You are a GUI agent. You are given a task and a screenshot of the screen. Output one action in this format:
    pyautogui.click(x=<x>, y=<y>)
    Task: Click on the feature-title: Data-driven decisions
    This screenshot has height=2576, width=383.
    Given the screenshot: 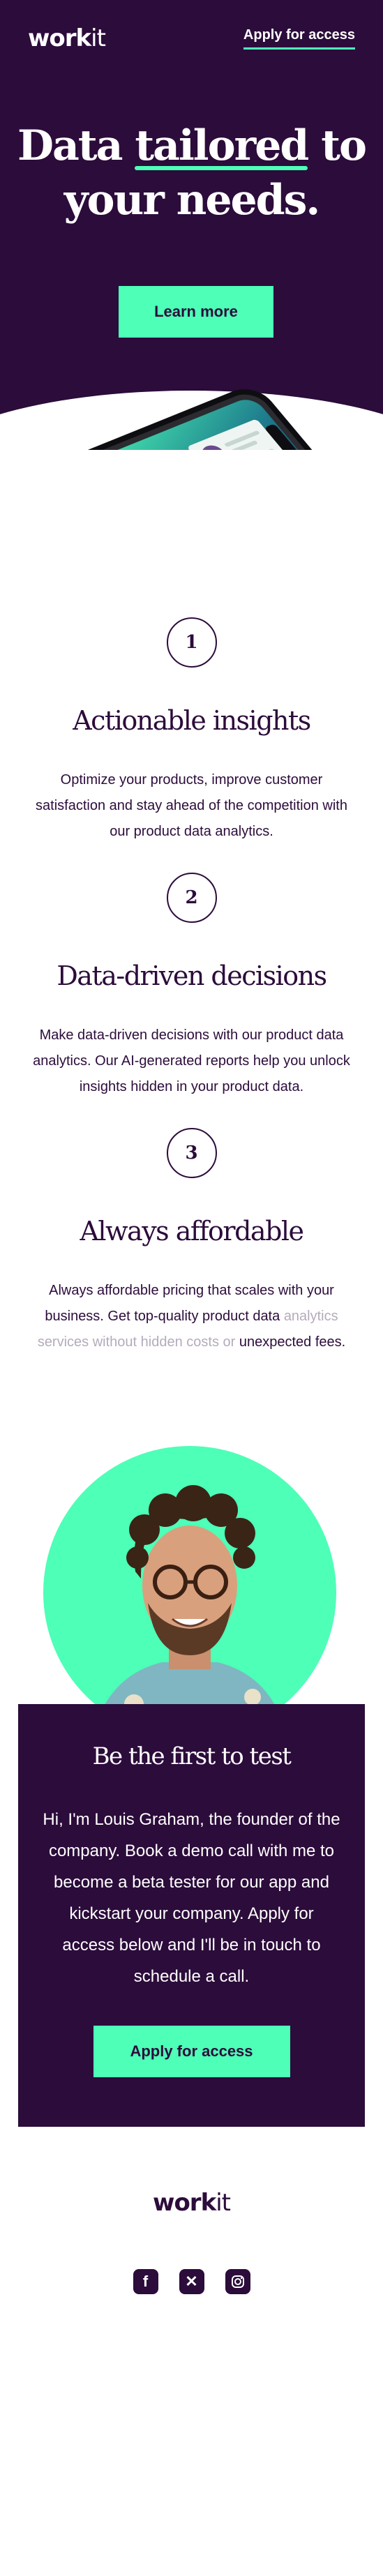 What is the action you would take?
    pyautogui.click(x=192, y=976)
    